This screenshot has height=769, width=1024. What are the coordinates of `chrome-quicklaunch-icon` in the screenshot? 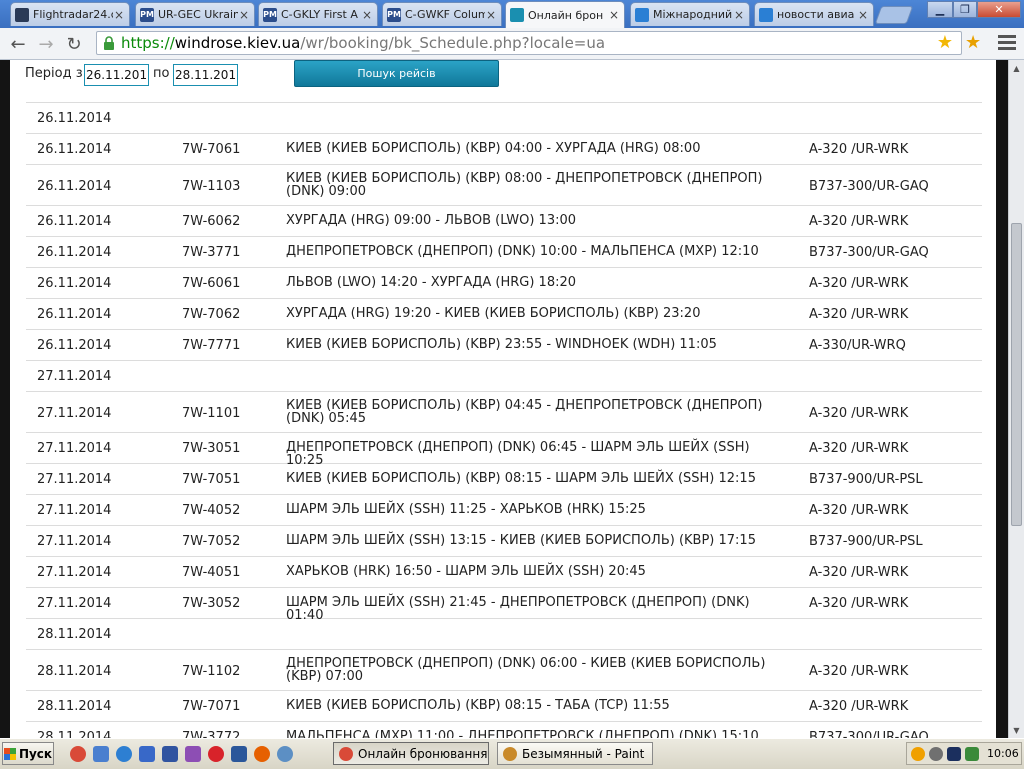 It's located at (78, 754).